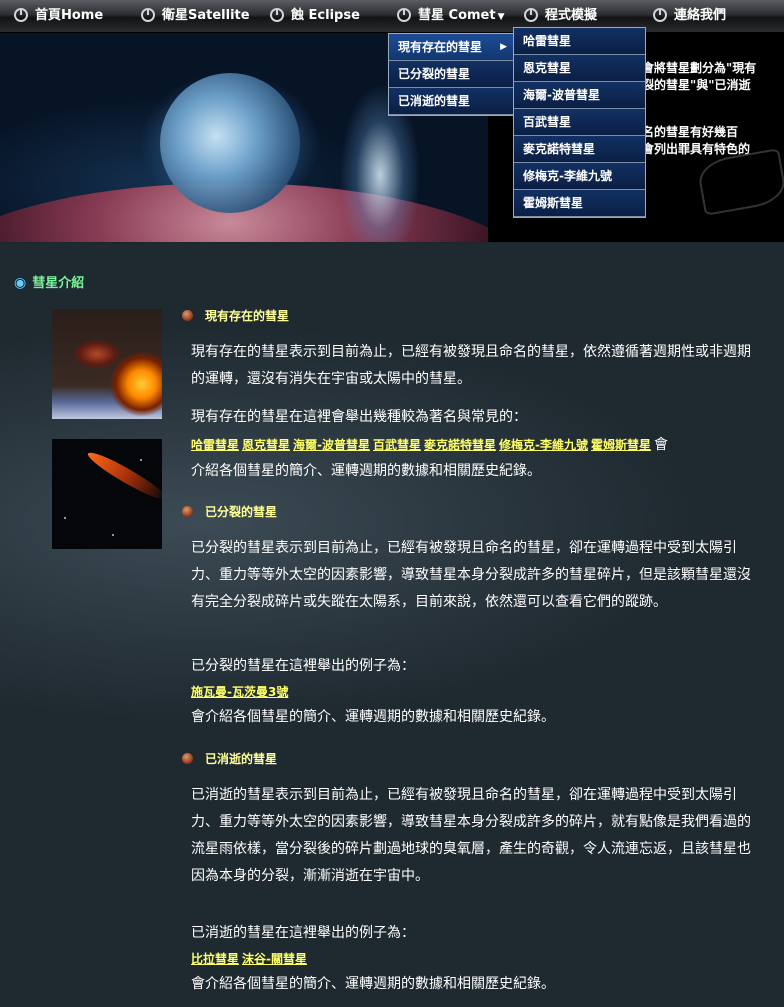 This screenshot has width=784, height=1007. Describe the element at coordinates (434, 74) in the screenshot. I see `menu-item-label: 已分裂的彗星` at that location.